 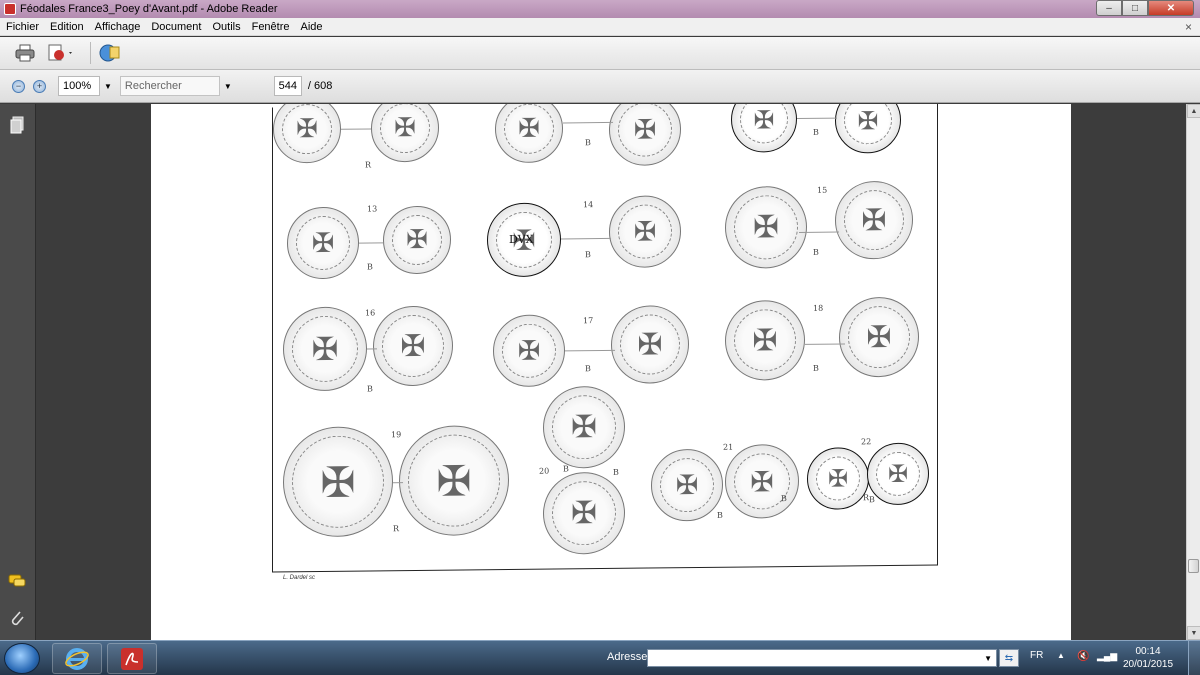 I want to click on menu-affichage: Affichage, so click(x=118, y=27).